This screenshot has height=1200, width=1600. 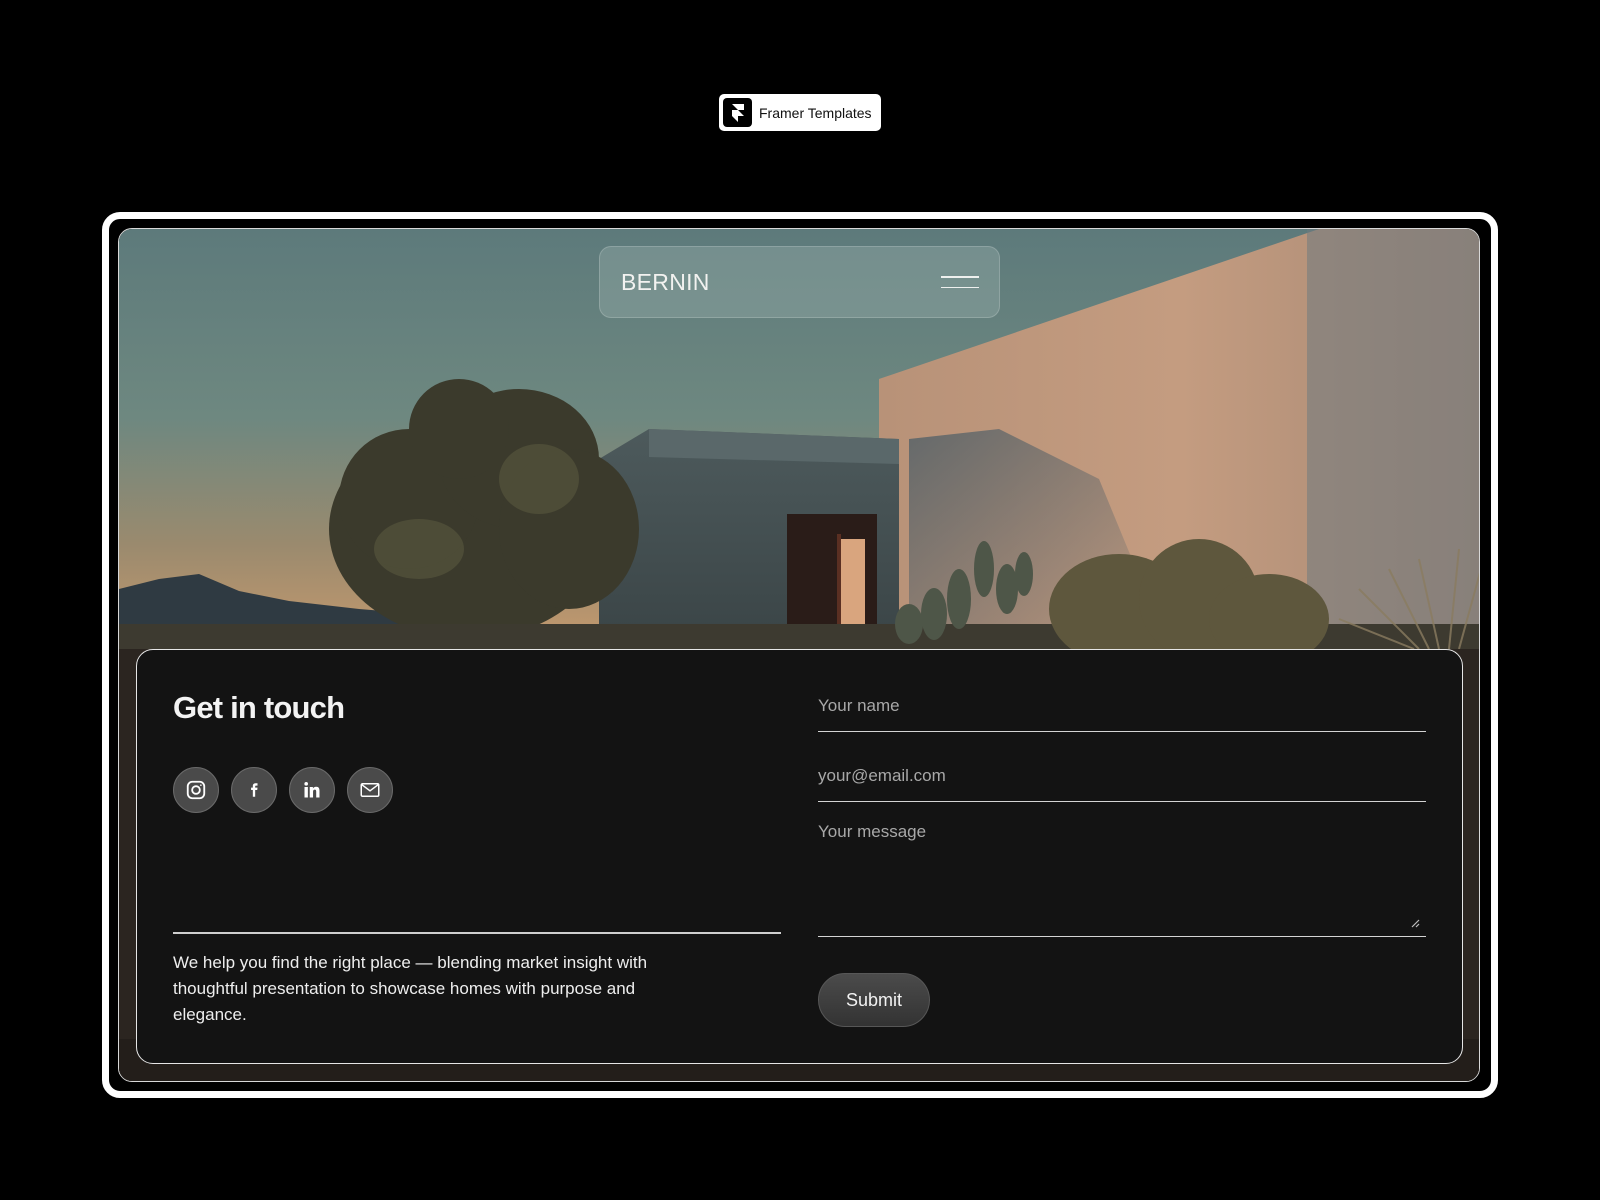 I want to click on mail-icon, so click(x=370, y=790).